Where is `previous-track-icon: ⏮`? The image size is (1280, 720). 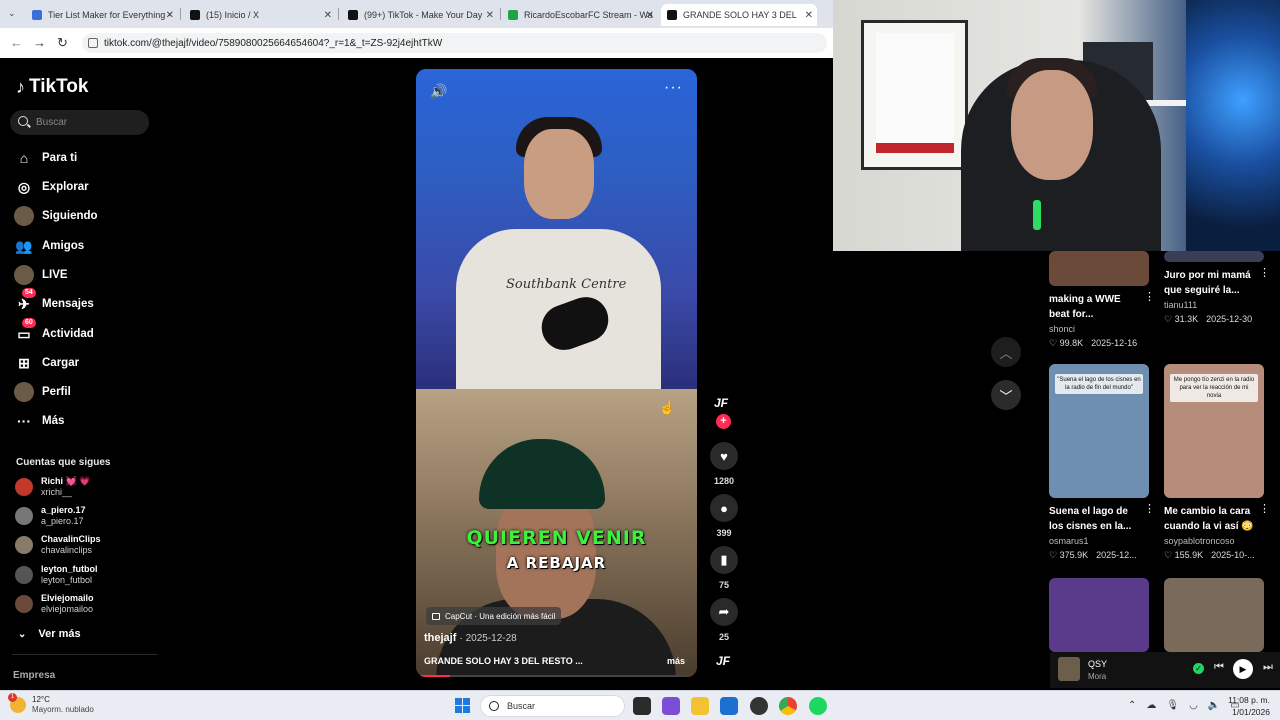
previous-track-icon: ⏮ is located at coordinates (1219, 667).